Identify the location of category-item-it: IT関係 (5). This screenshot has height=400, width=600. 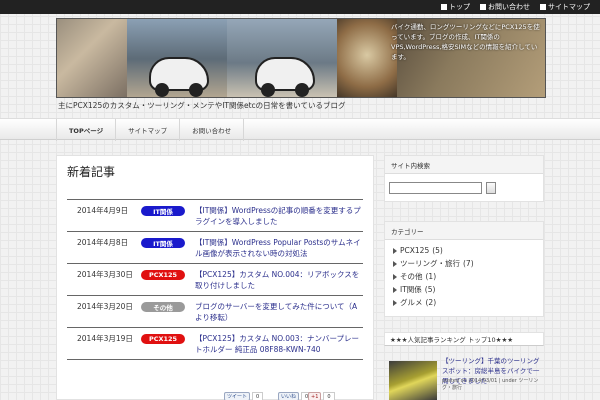
(464, 289).